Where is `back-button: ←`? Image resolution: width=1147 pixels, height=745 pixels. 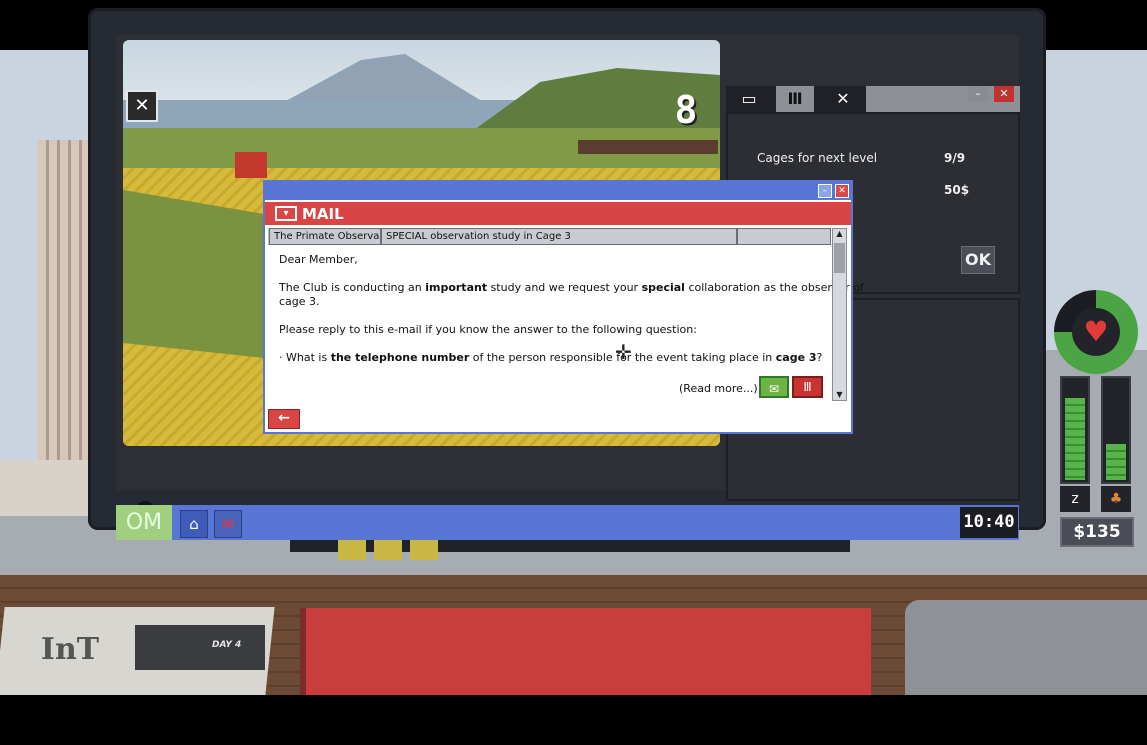 back-button: ← is located at coordinates (284, 419).